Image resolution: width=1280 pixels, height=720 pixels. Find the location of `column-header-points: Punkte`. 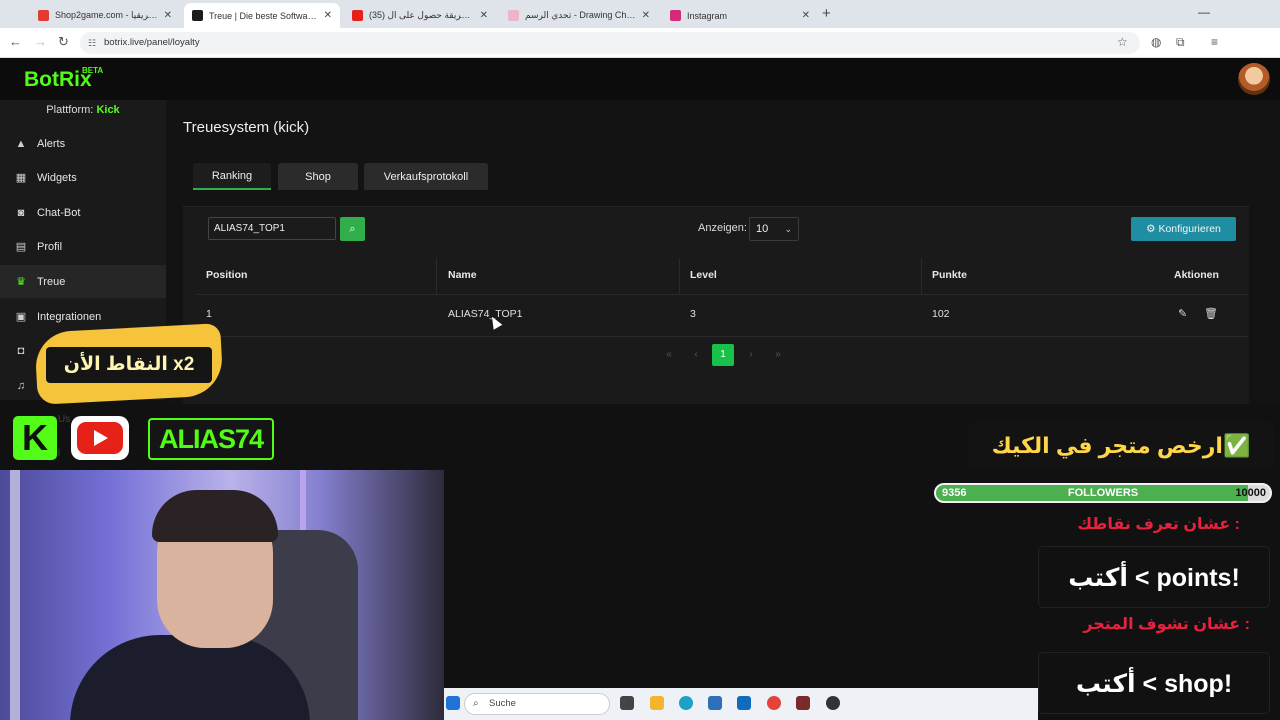

column-header-points: Punkte is located at coordinates (949, 275).